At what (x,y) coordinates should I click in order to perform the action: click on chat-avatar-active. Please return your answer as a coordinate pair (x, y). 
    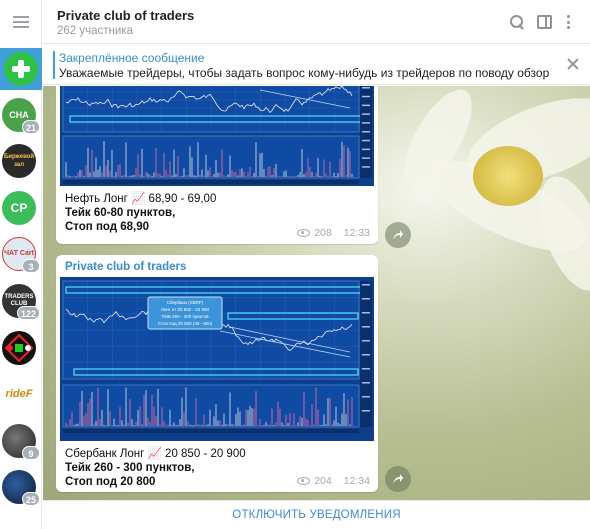
    Looking at the image, I should click on (21, 69).